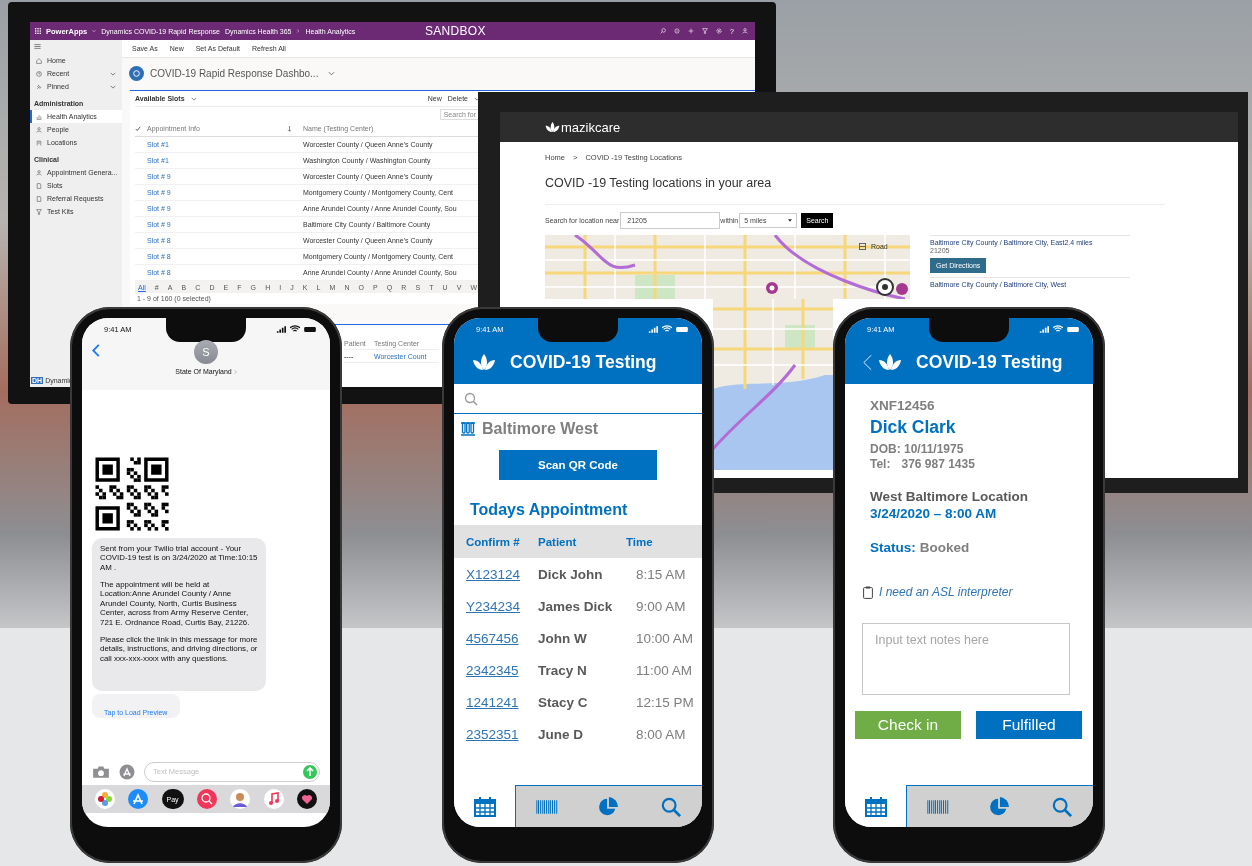  I want to click on checkmark-icon, so click(138, 128).